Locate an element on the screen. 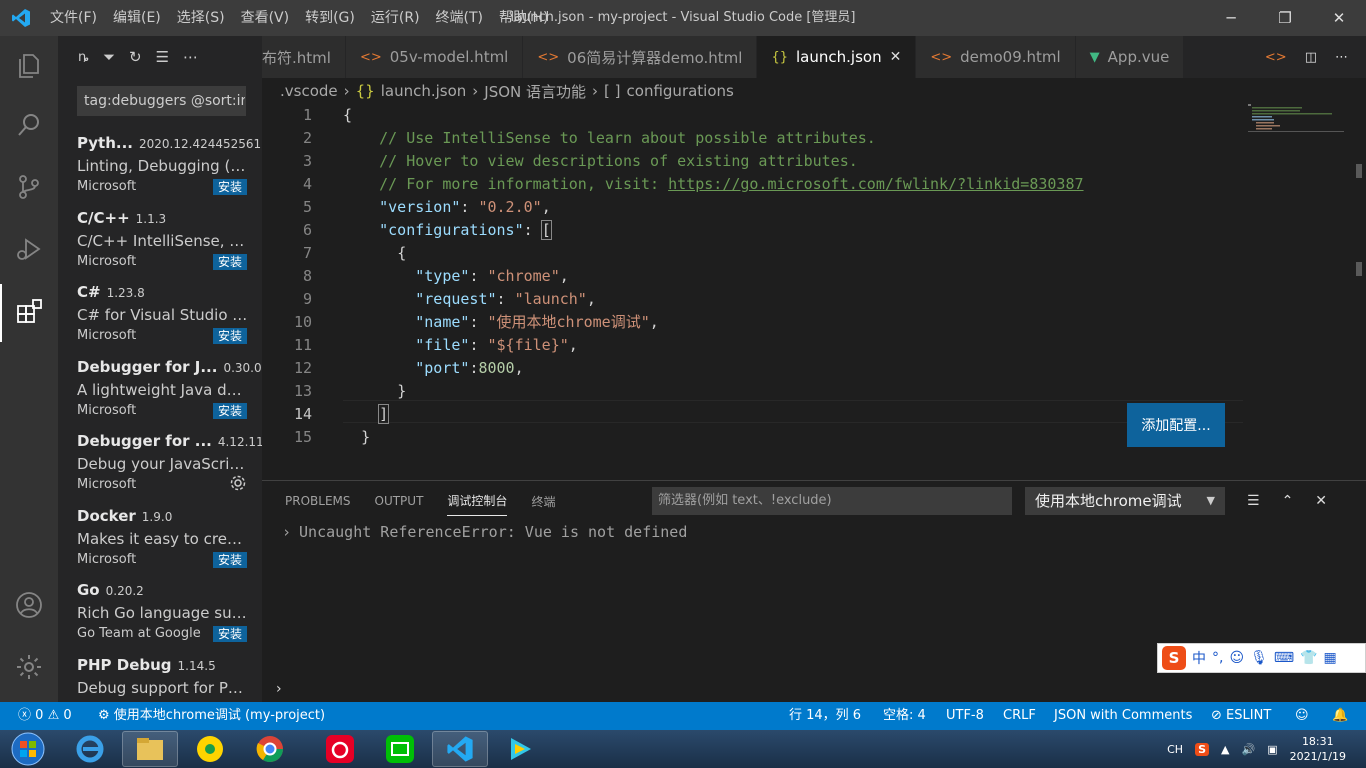 This screenshot has height=768, width=1366. vertical-scrollbar is located at coordinates (1359, 292).